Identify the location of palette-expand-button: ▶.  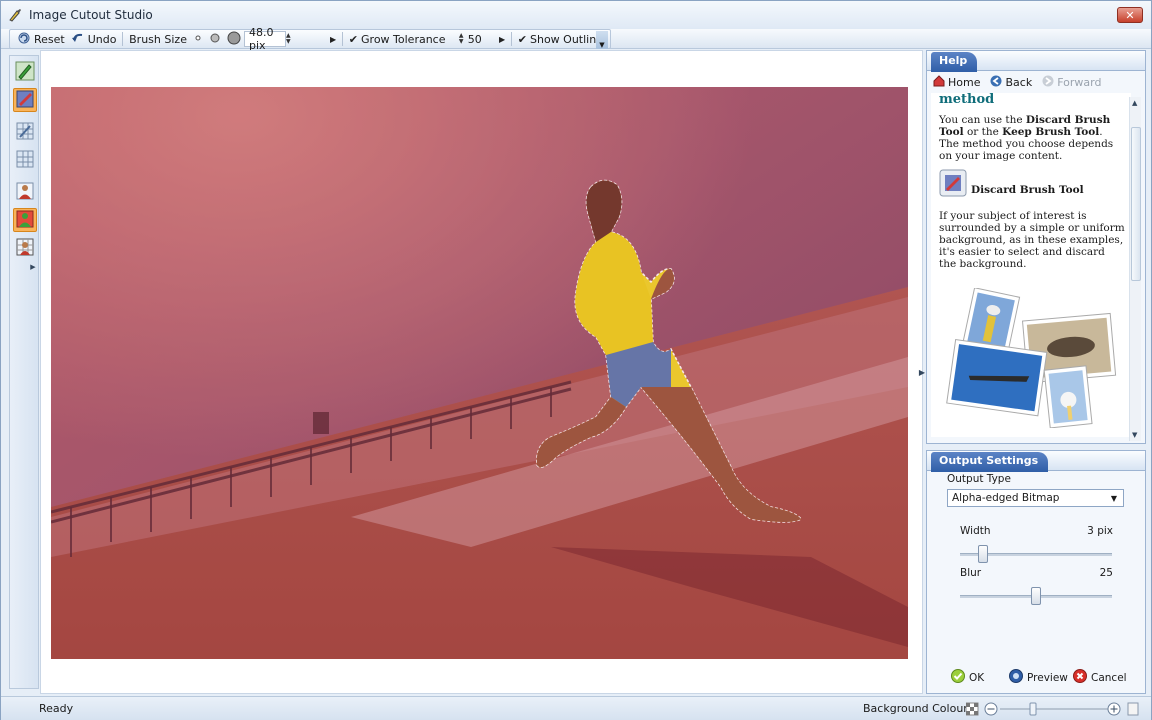
(33, 267).